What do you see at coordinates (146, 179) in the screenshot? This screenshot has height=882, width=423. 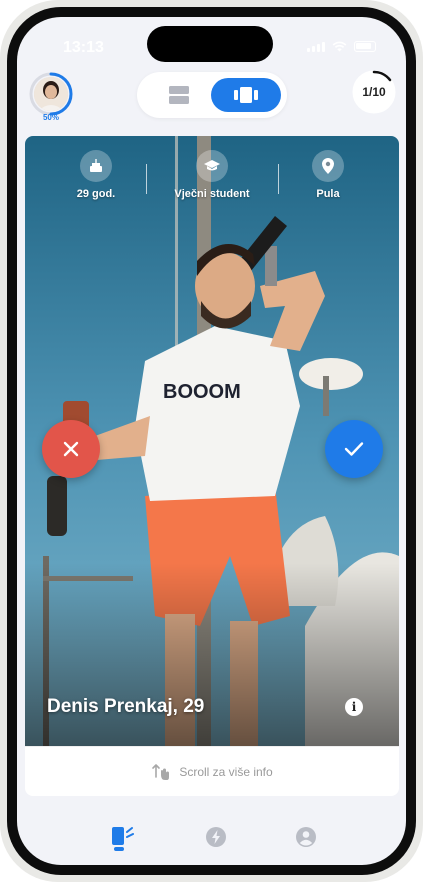 I see `info-divider` at bounding box center [146, 179].